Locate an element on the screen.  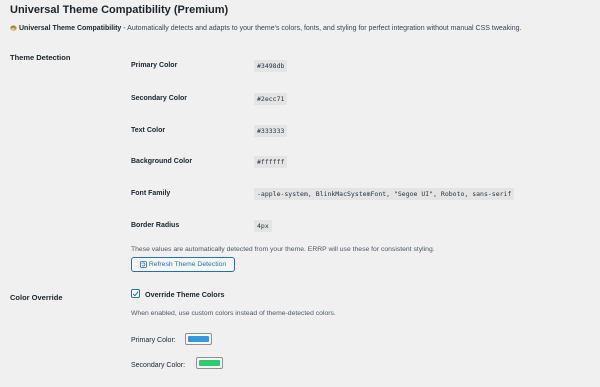
primary-color-picker is located at coordinates (198, 339).